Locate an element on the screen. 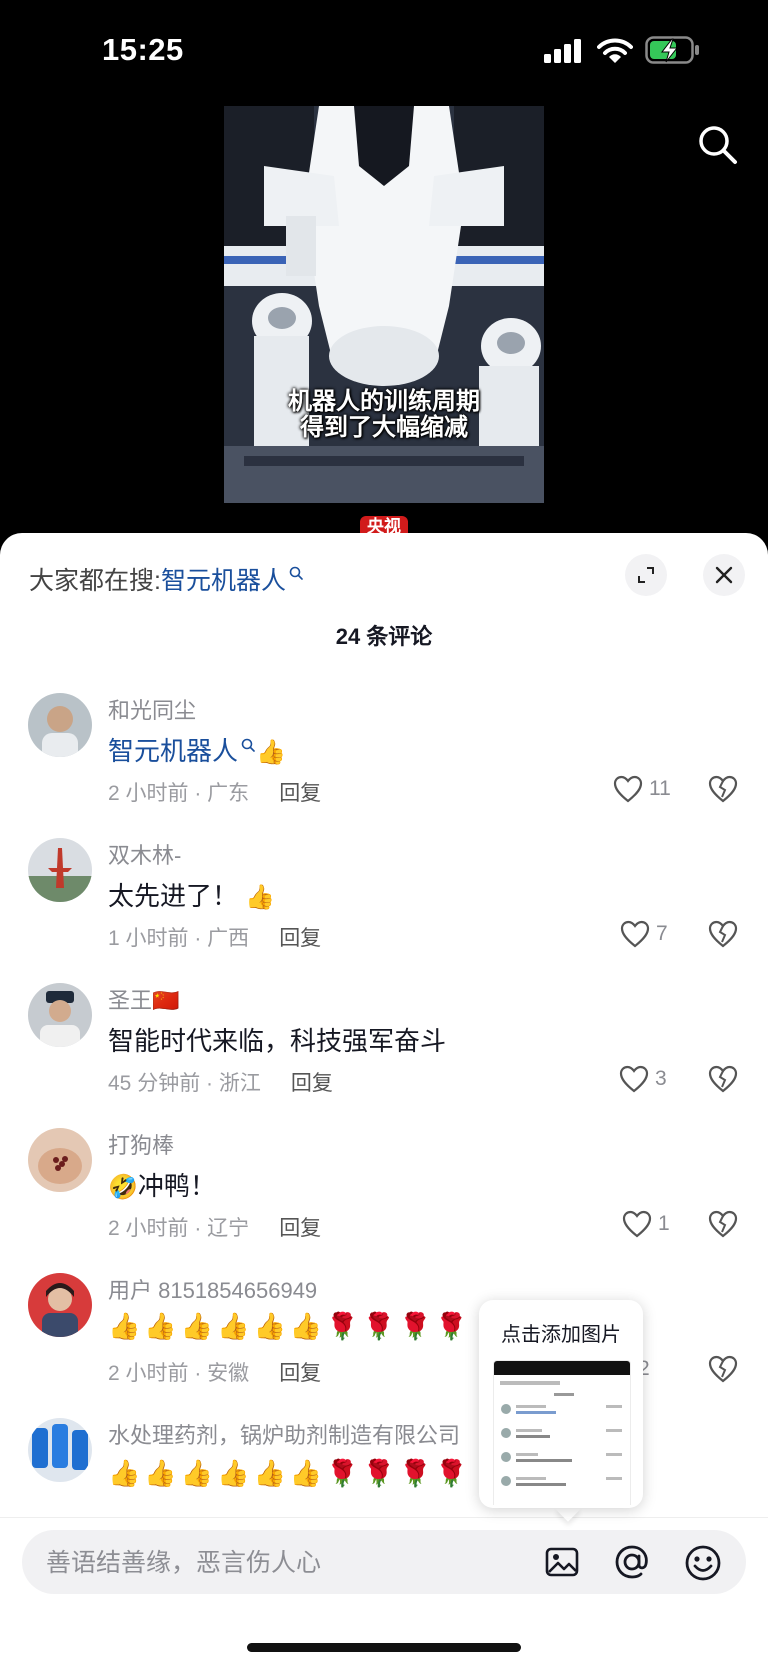  close-icon is located at coordinates (724, 575).